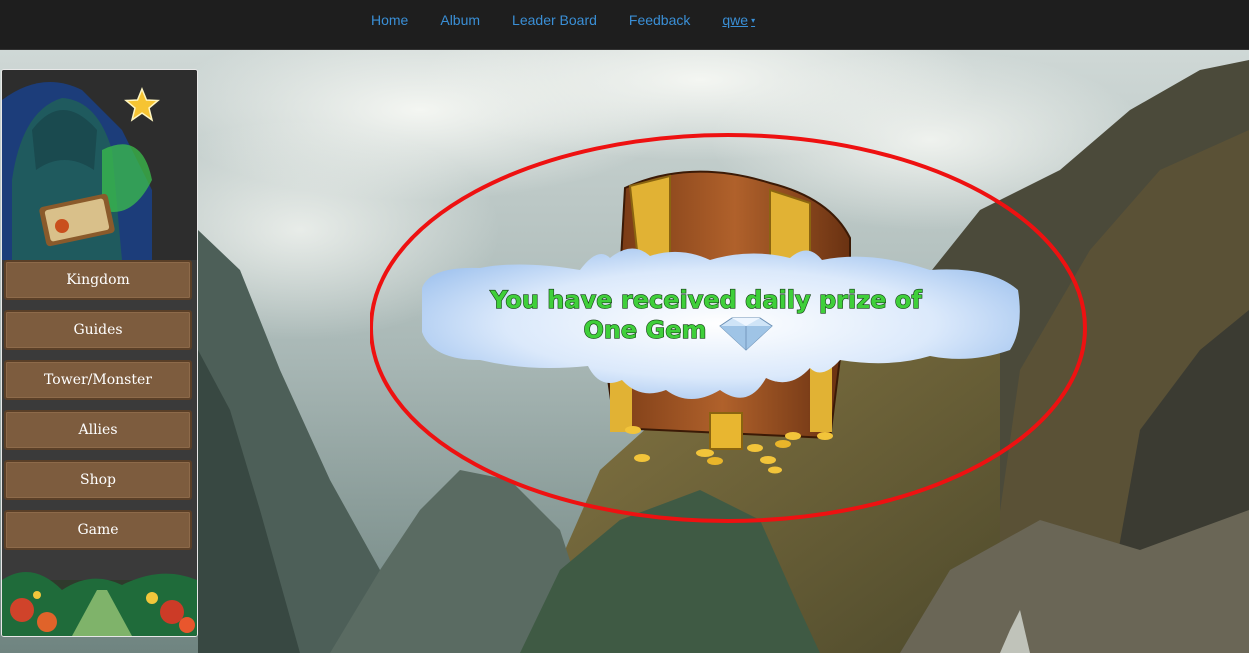 The width and height of the screenshot is (1249, 653). What do you see at coordinates (659, 20) in the screenshot?
I see `nav-feedback-link: Feedback` at bounding box center [659, 20].